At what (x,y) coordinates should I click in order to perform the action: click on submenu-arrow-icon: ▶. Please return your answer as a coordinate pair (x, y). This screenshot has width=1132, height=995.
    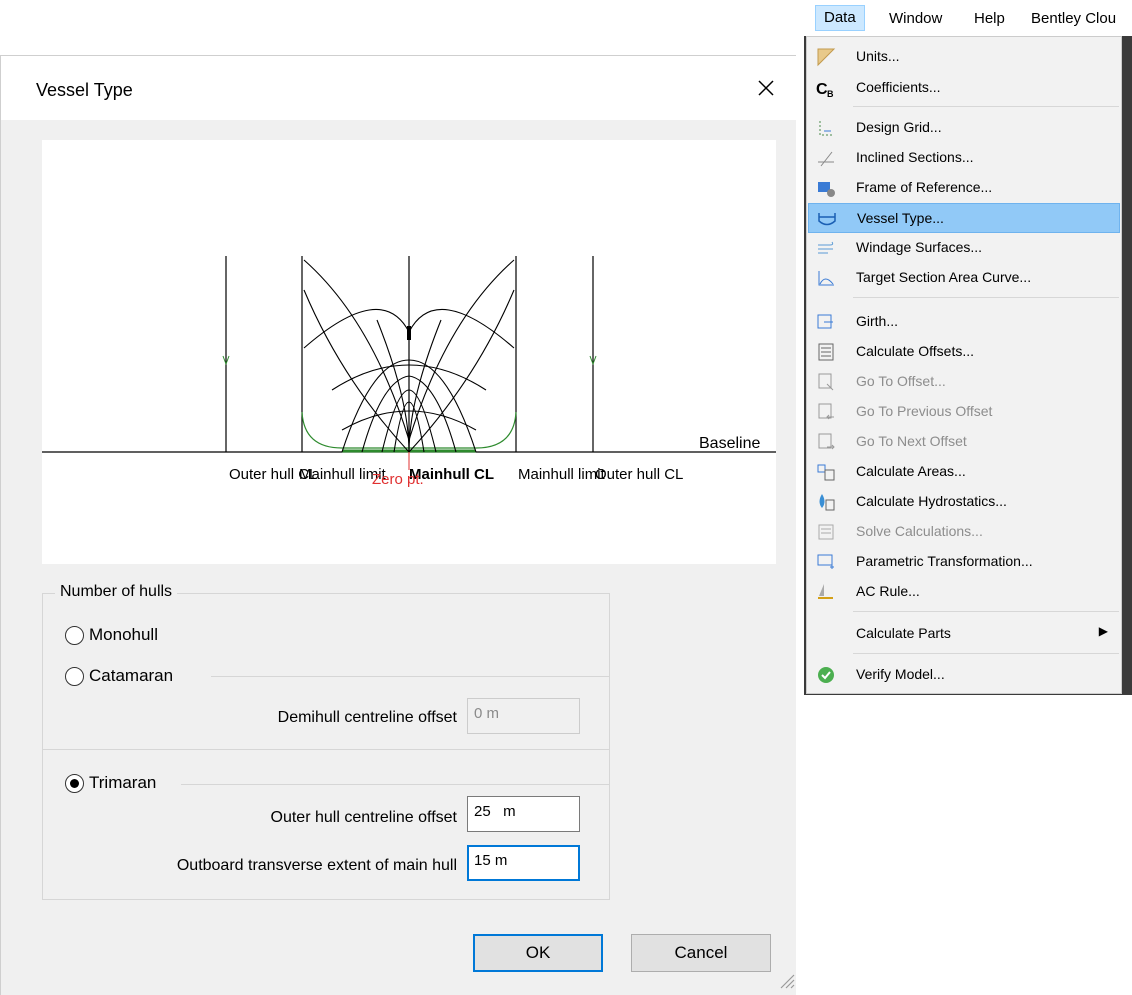
    Looking at the image, I should click on (1103, 631).